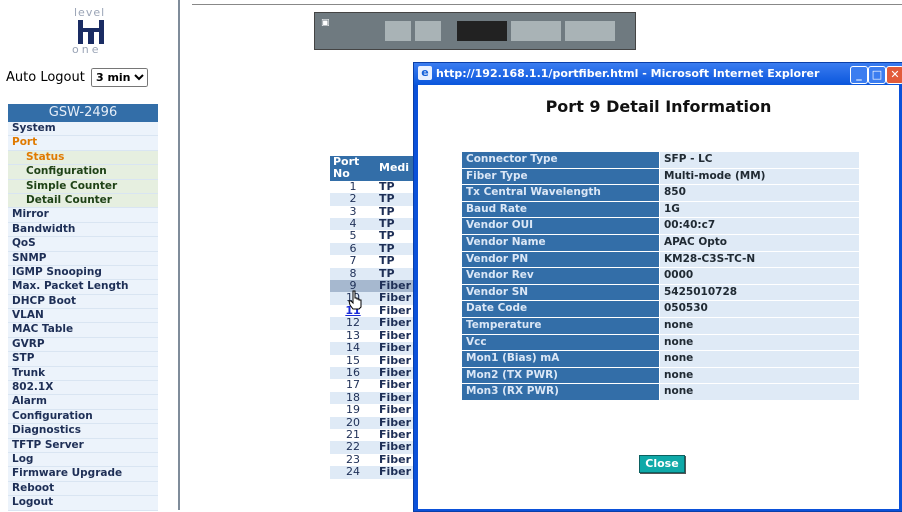 The width and height of the screenshot is (902, 512). I want to click on menu-item-log: Log, so click(83, 460).